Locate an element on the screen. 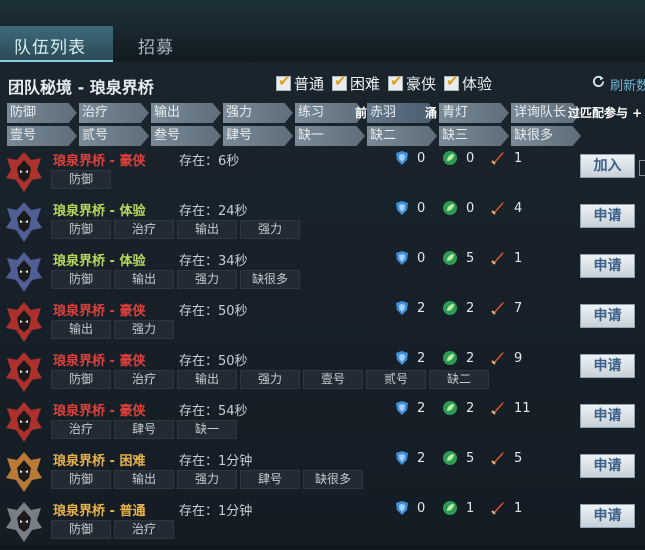  filter-tag: 缺三 is located at coordinates (474, 136).